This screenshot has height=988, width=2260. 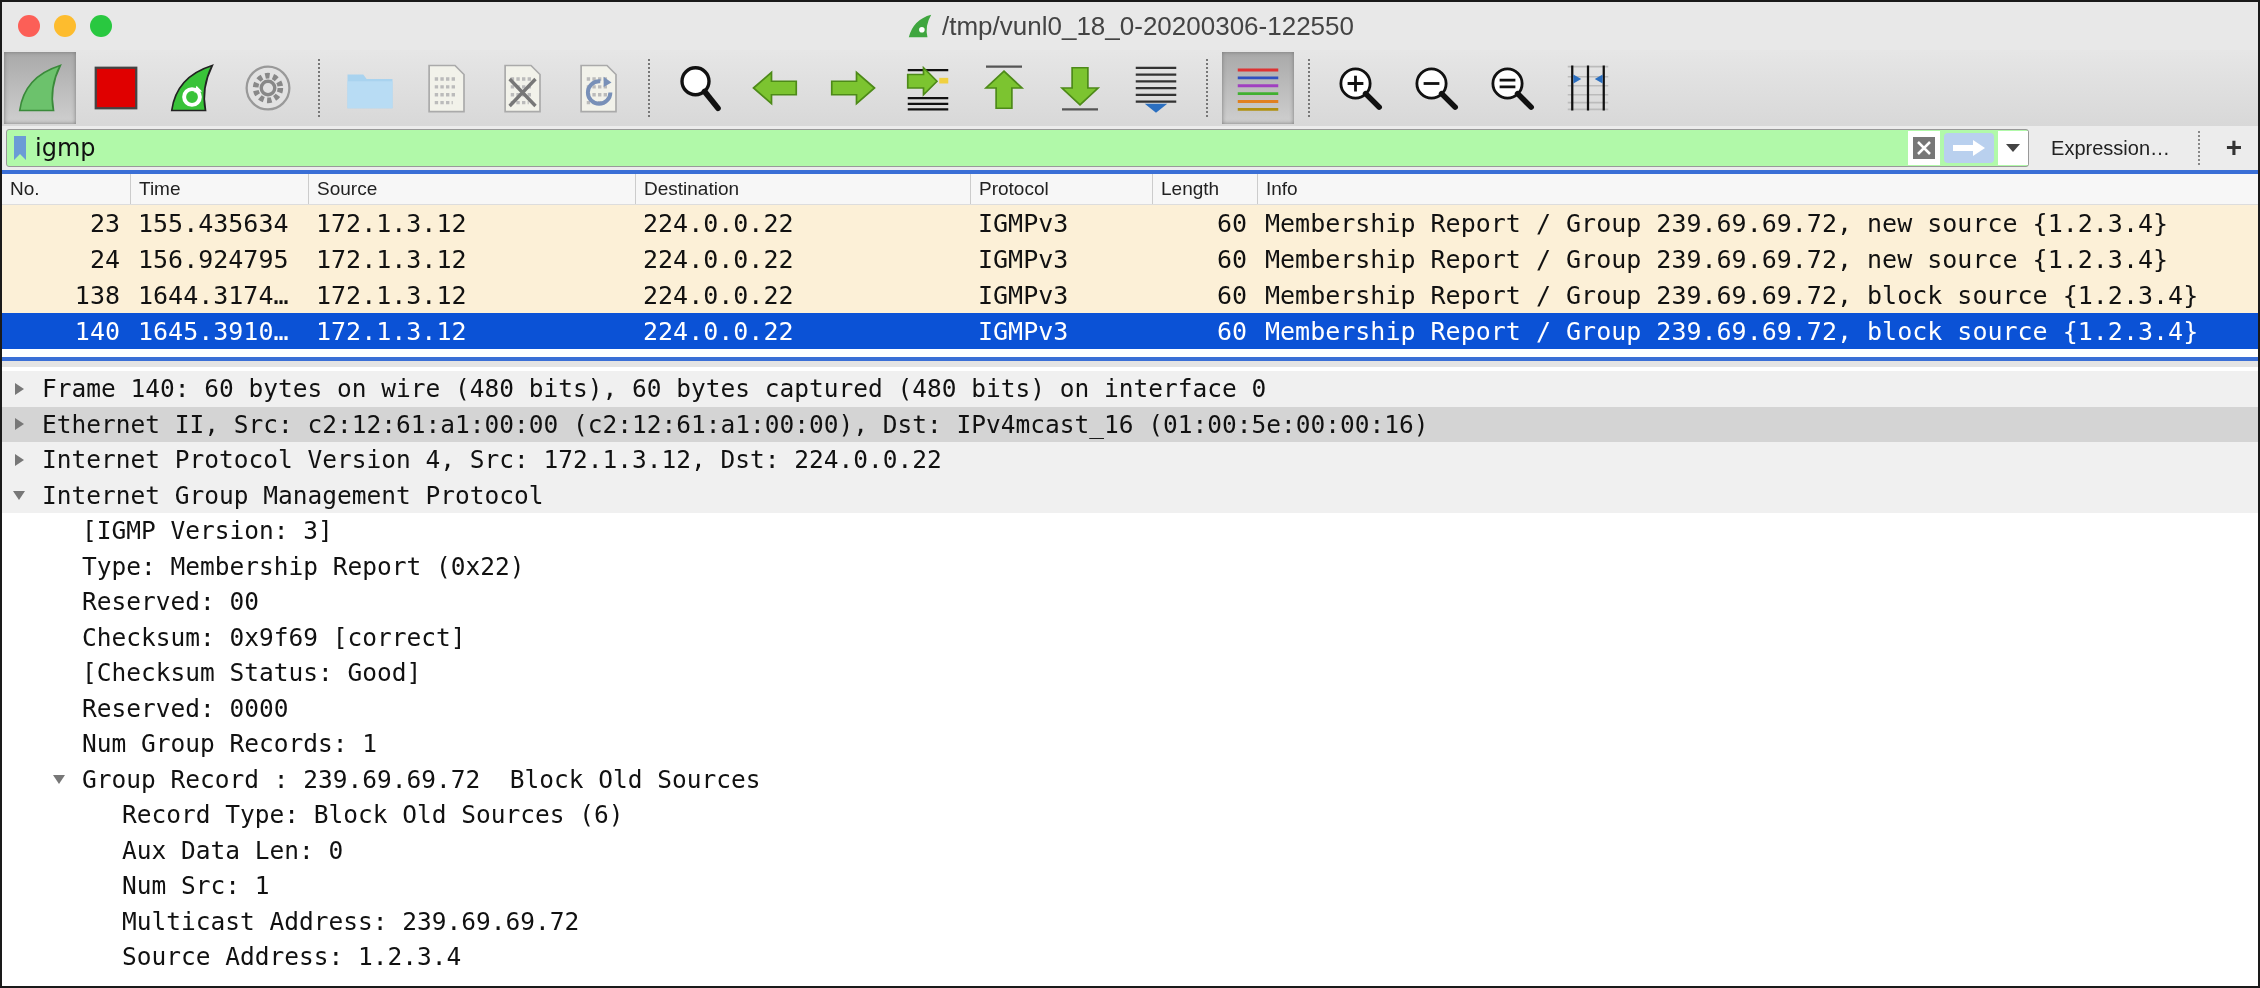 What do you see at coordinates (1130, 259) in the screenshot?
I see `packet-row: 24 156.924795 172.1.3.12 224.0.0.22 IGMPv3 60 Membership Report / Group 239.69.69.72, new source {1.2.3.4}` at bounding box center [1130, 259].